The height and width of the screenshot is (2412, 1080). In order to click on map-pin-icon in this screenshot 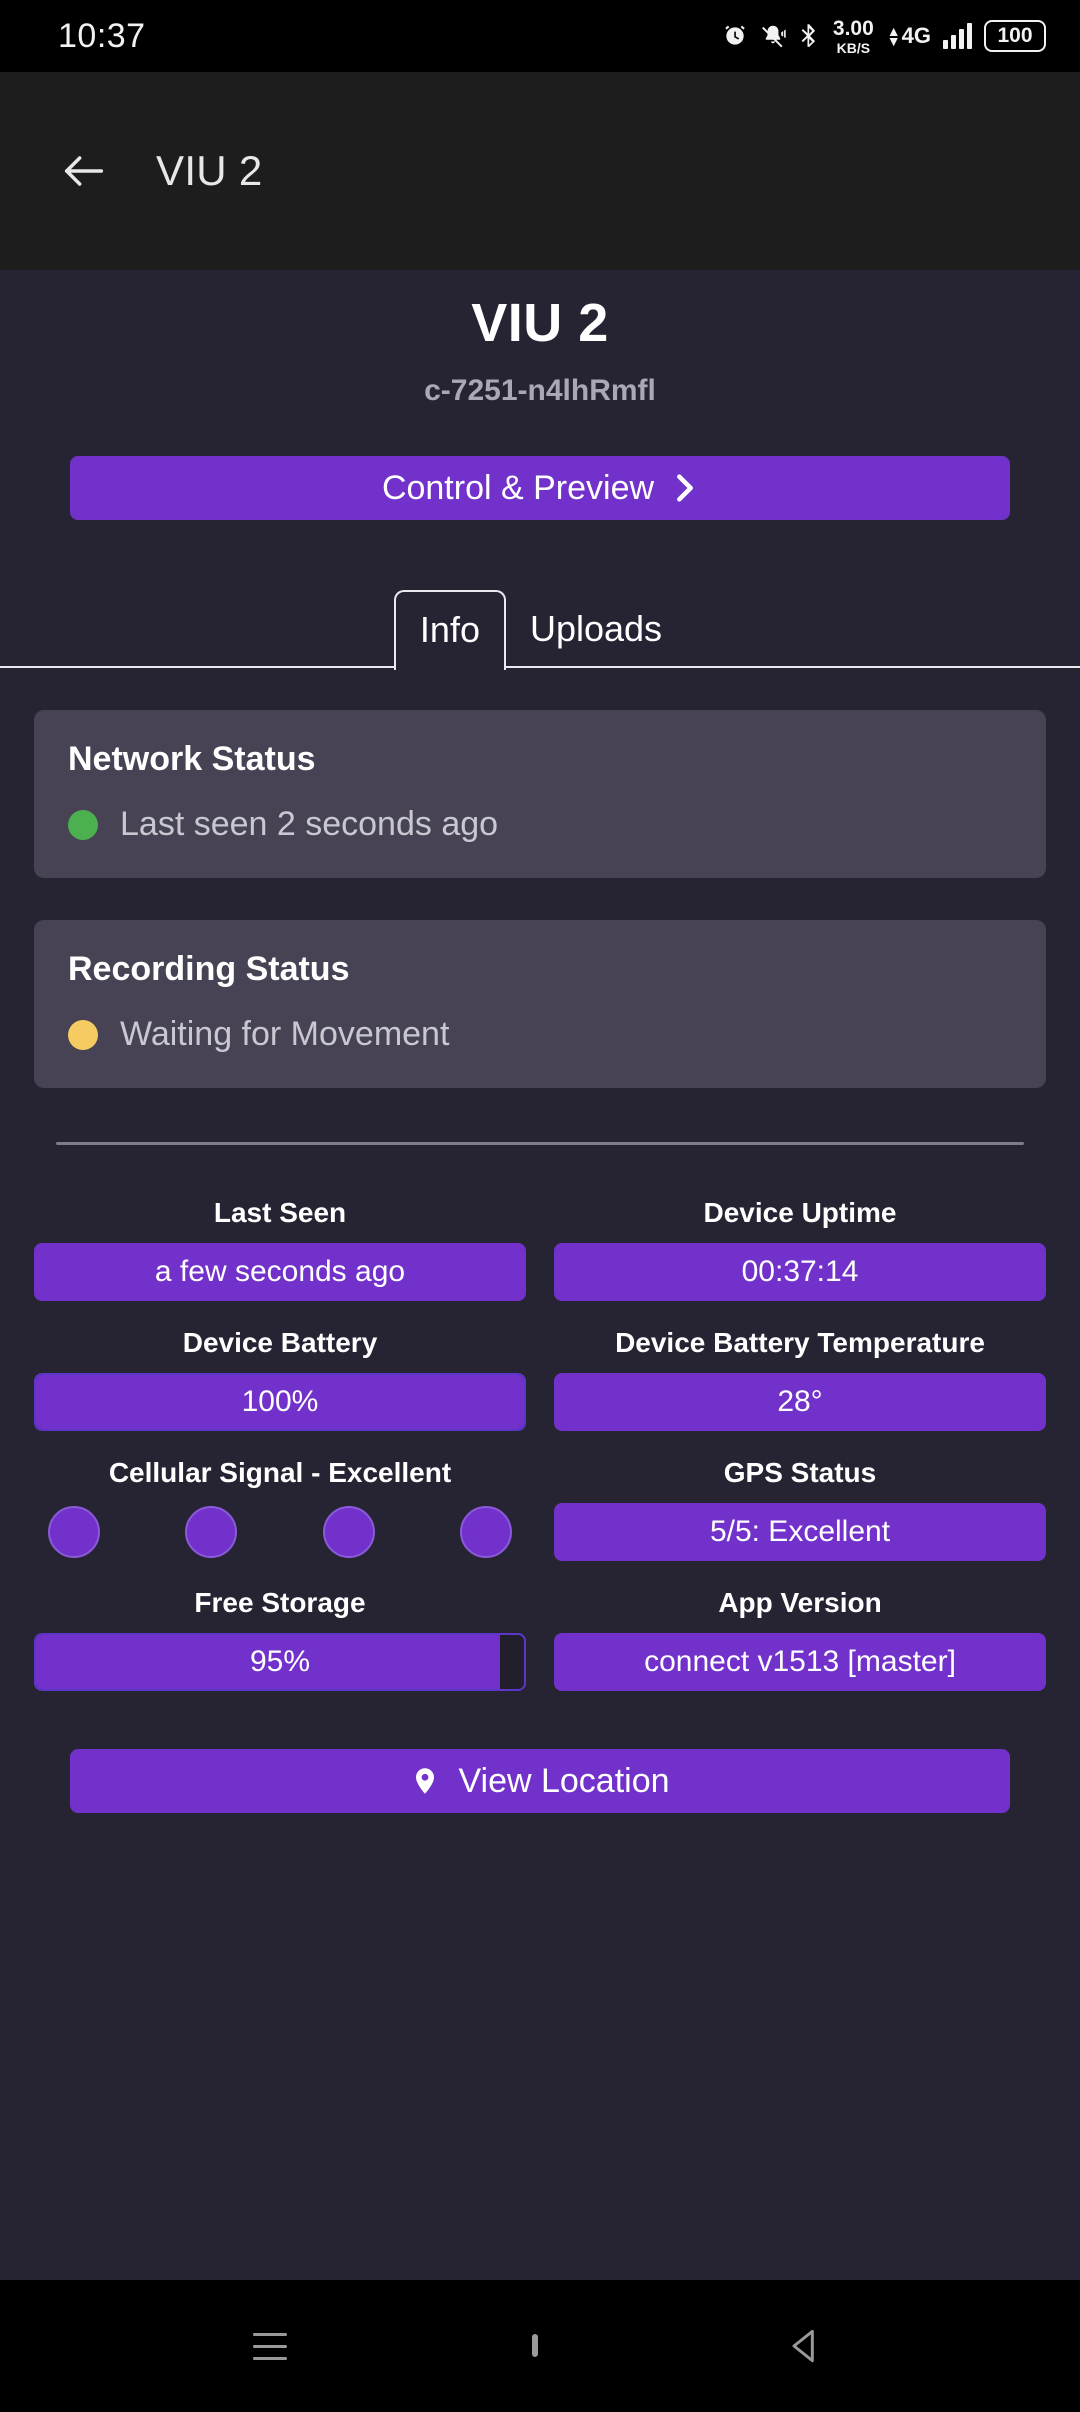, I will do `click(425, 1781)`.